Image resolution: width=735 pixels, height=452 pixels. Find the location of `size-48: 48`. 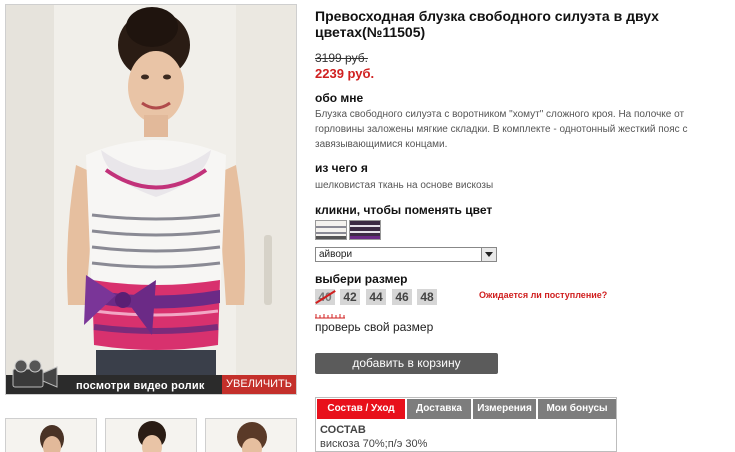

size-48: 48 is located at coordinates (427, 297).